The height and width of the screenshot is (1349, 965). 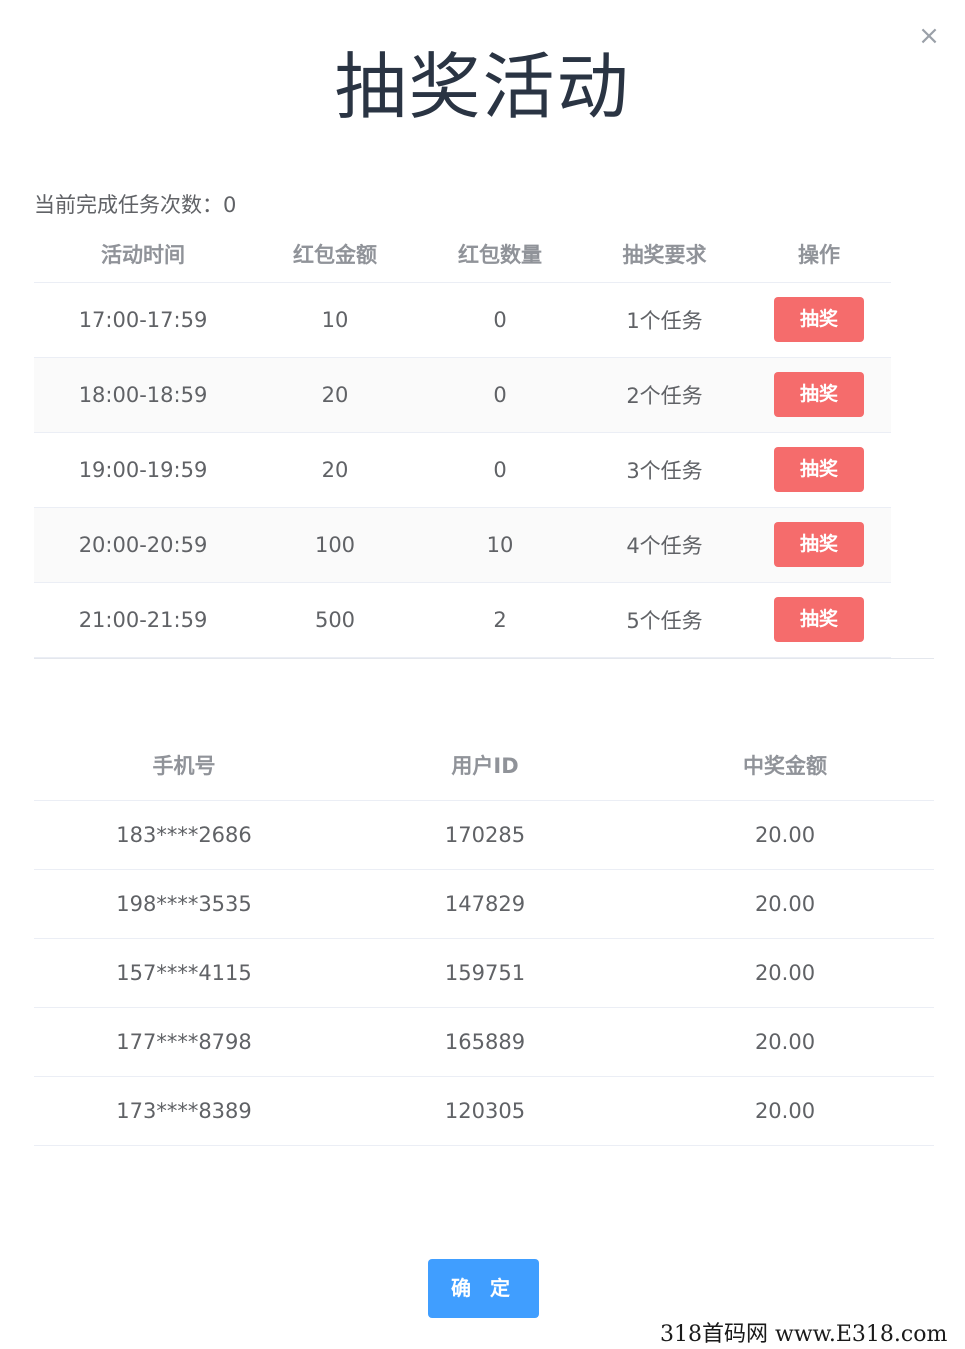 I want to click on cell-time: 21:00-21:59, so click(x=143, y=620).